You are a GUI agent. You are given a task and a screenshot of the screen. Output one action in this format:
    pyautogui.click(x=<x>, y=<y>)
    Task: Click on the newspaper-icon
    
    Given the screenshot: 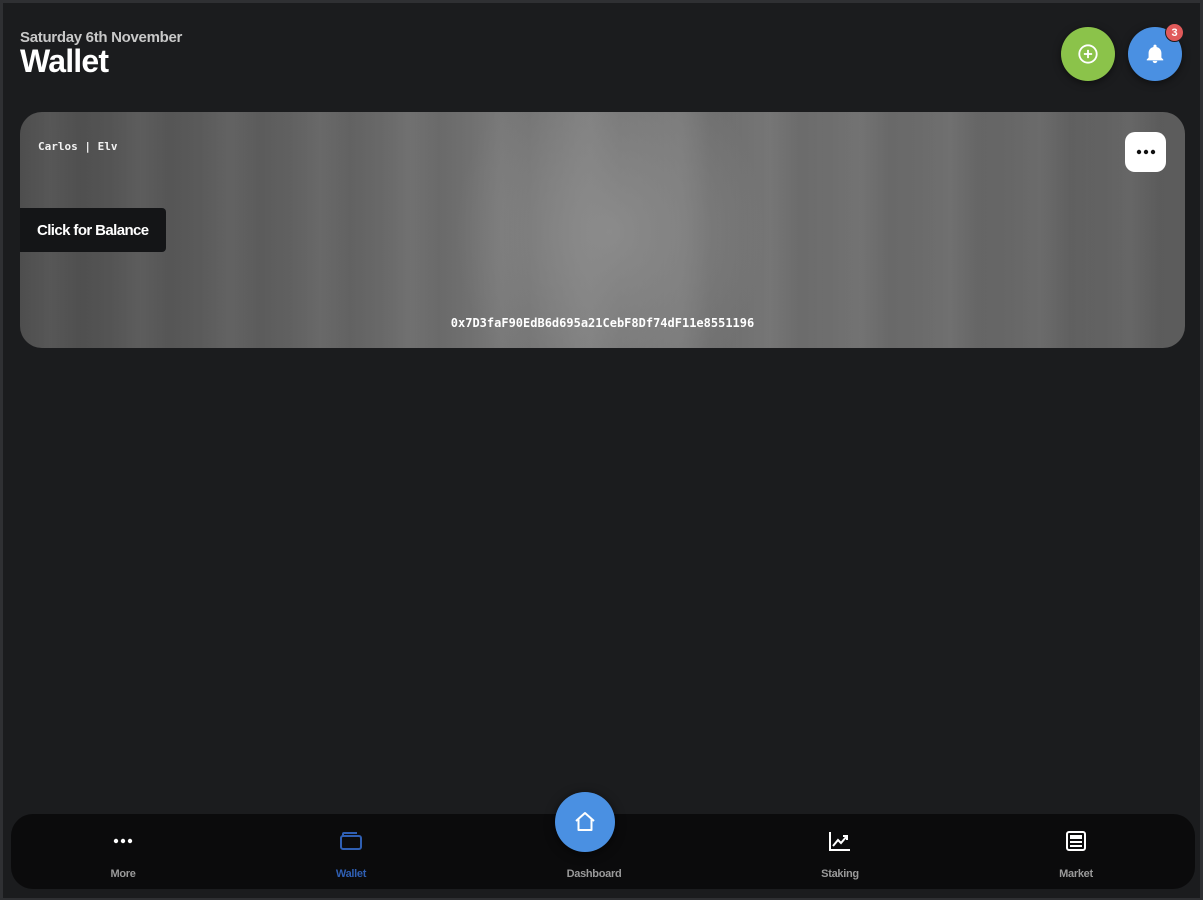 What is the action you would take?
    pyautogui.click(x=1076, y=841)
    